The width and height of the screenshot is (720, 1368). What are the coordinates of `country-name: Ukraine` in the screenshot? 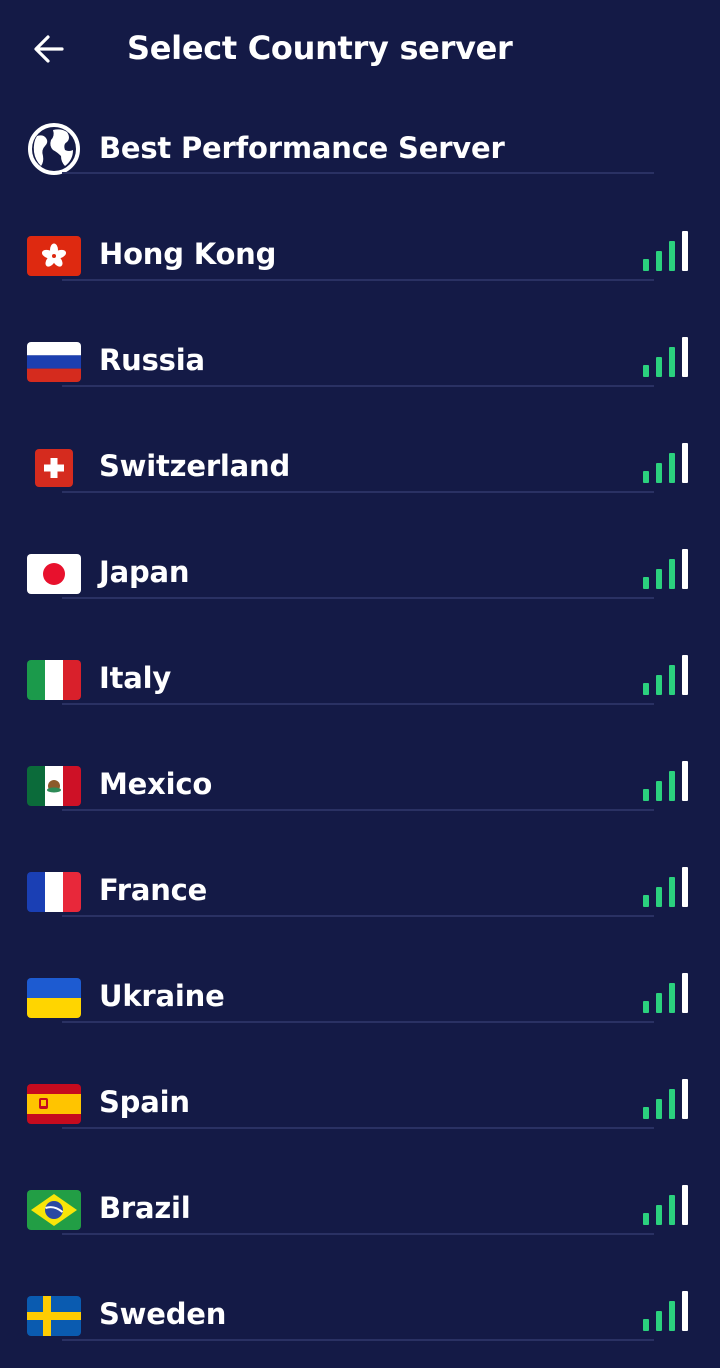 It's located at (162, 996).